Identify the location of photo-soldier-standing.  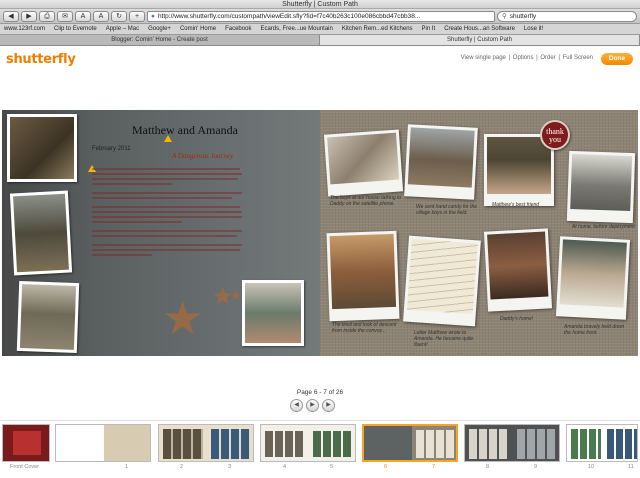
(48, 317).